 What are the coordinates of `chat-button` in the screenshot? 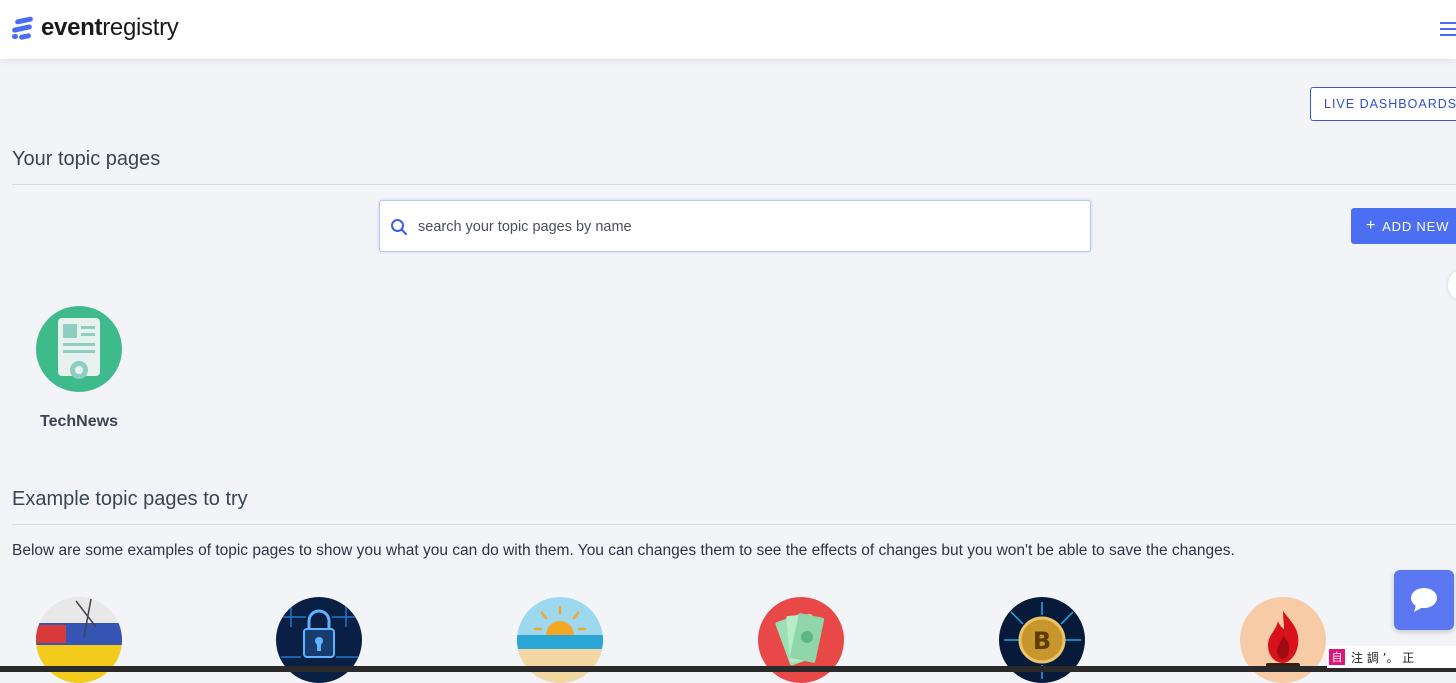 It's located at (1424, 600).